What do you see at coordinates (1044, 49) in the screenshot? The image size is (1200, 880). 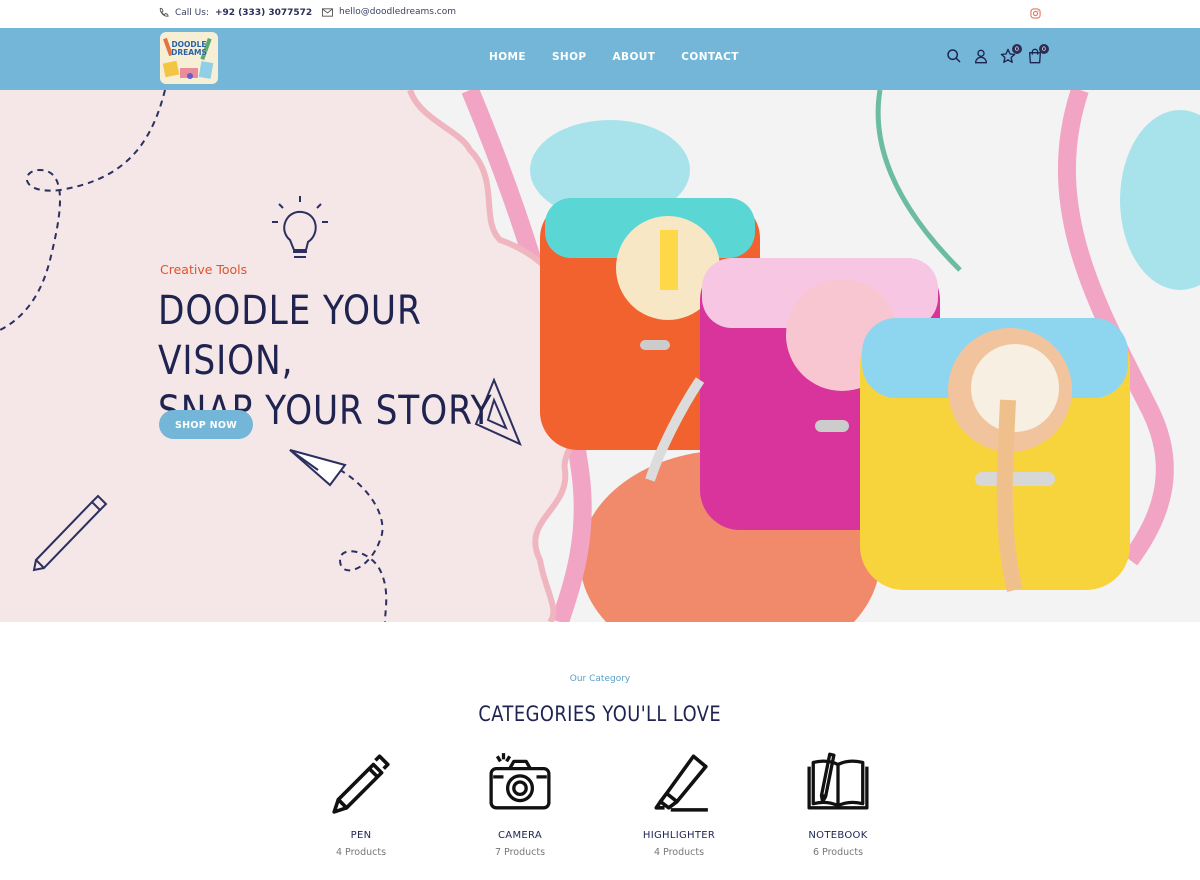 I see `cart-count-badge: 0` at bounding box center [1044, 49].